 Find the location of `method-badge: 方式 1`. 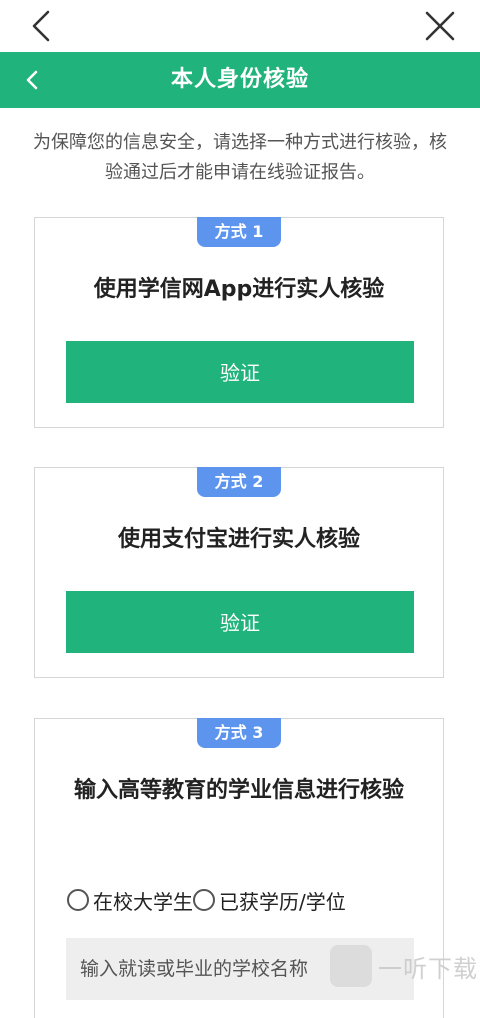

method-badge: 方式 1 is located at coordinates (239, 232).